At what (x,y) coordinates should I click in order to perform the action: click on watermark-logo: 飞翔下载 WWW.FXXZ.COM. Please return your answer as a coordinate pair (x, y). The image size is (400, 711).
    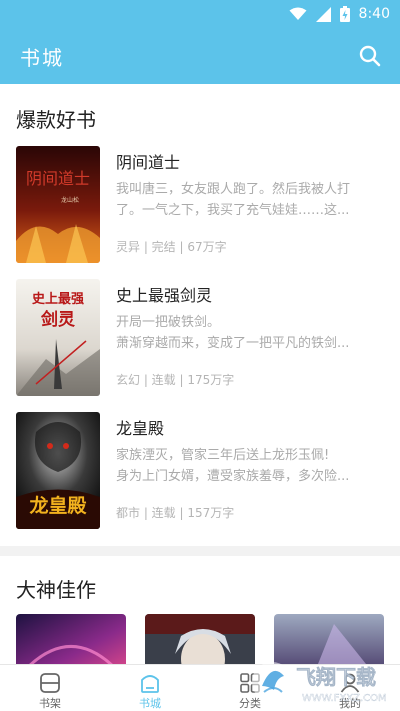
    Looking at the image, I should click on (322, 682).